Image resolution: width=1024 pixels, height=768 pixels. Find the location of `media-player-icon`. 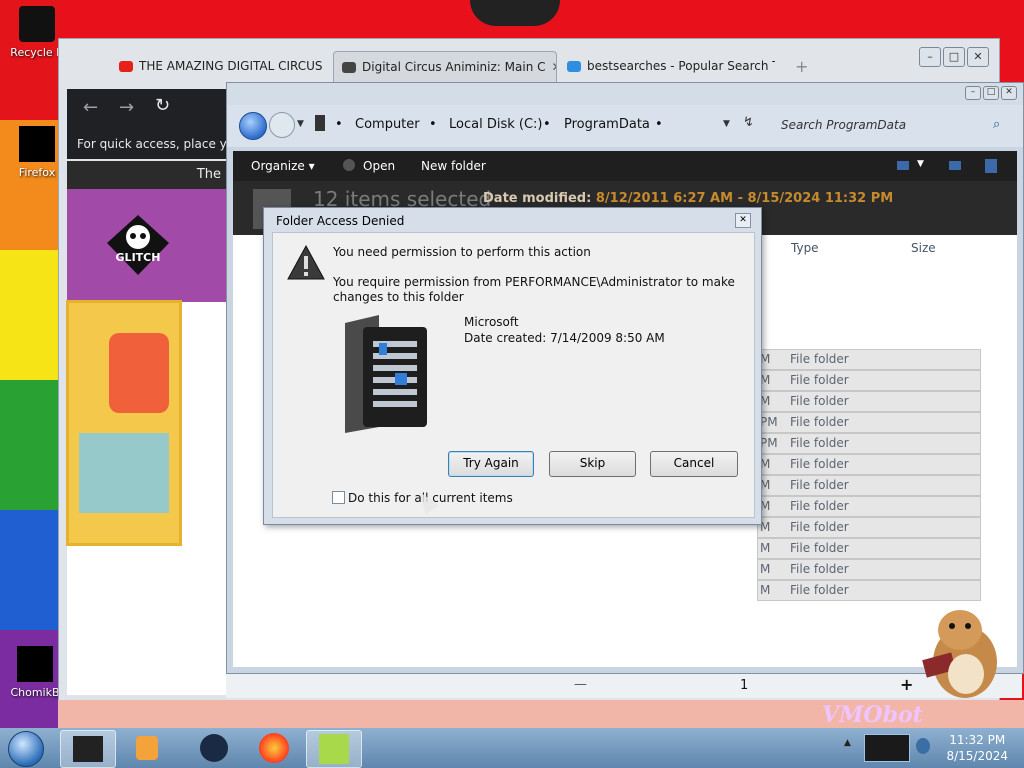

media-player-icon is located at coordinates (147, 748).